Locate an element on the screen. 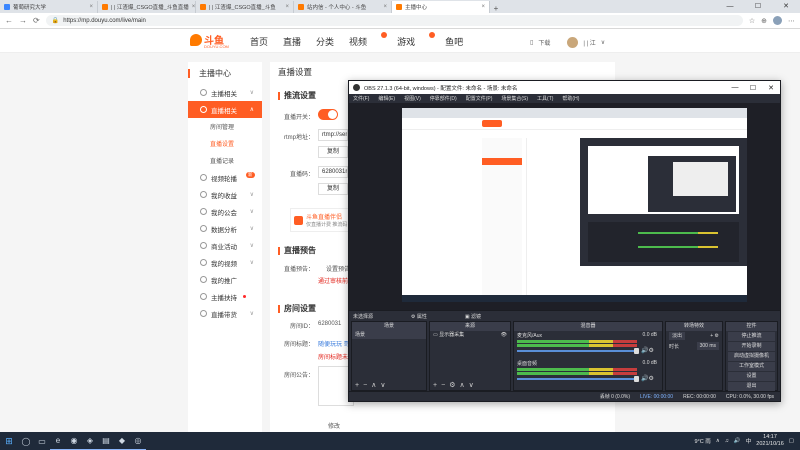 The image size is (800, 450). sidebar-item: 视频轮播 新 is located at coordinates (225, 177).